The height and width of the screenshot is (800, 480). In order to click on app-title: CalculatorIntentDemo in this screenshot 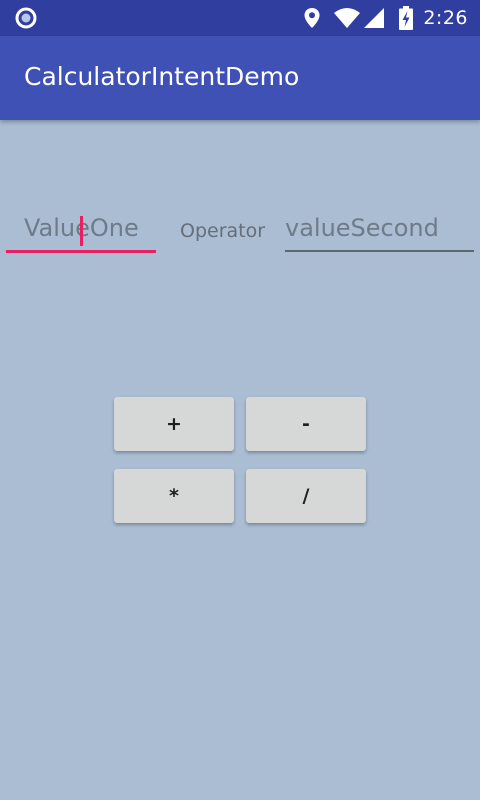, I will do `click(162, 76)`.